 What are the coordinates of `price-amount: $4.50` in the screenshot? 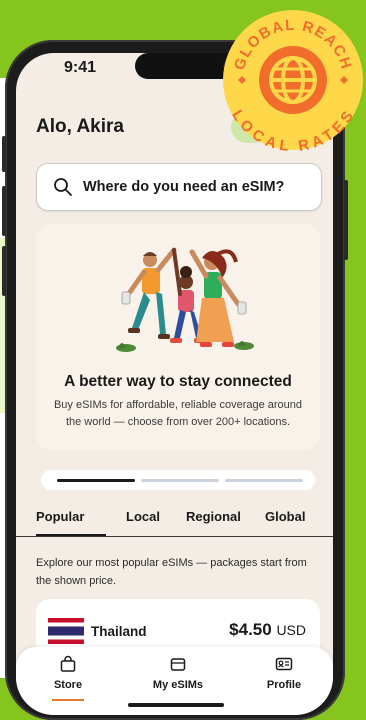 It's located at (250, 629).